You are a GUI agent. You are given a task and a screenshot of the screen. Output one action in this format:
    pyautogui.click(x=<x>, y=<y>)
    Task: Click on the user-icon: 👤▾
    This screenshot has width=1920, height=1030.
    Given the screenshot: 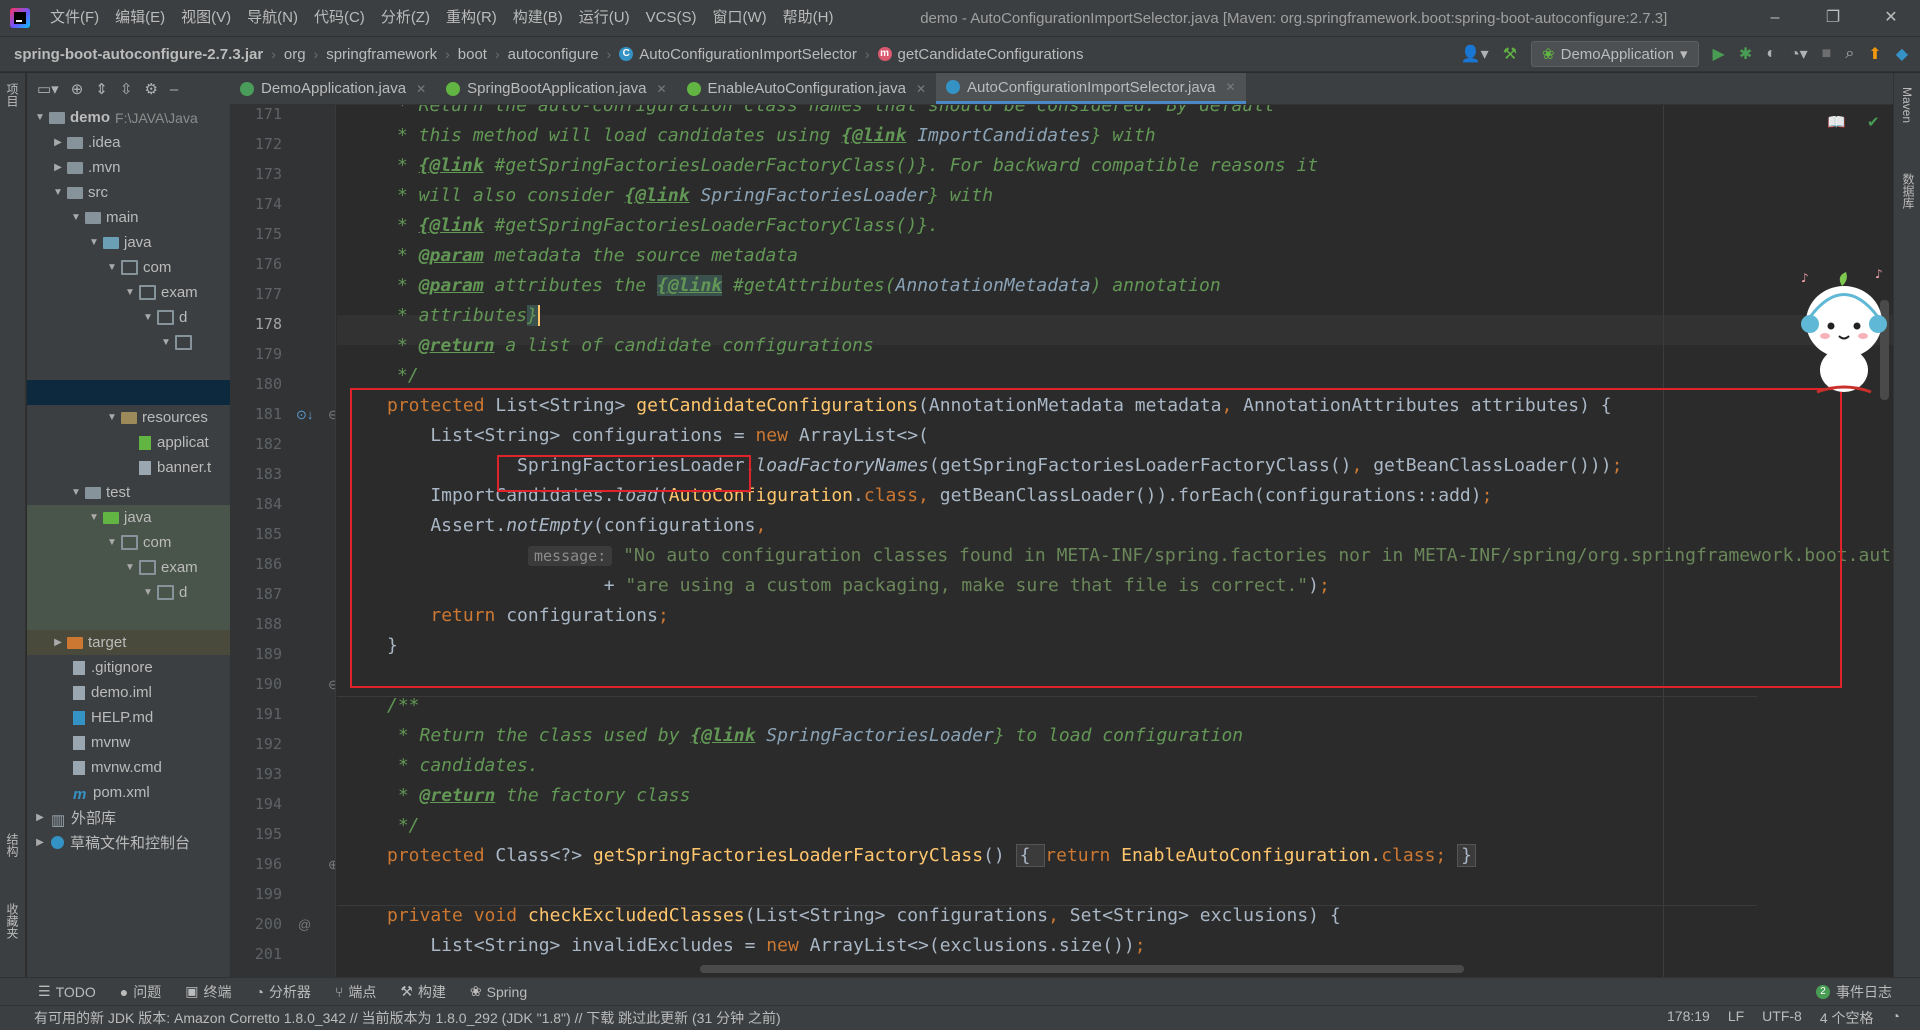 What is the action you would take?
    pyautogui.click(x=1475, y=54)
    